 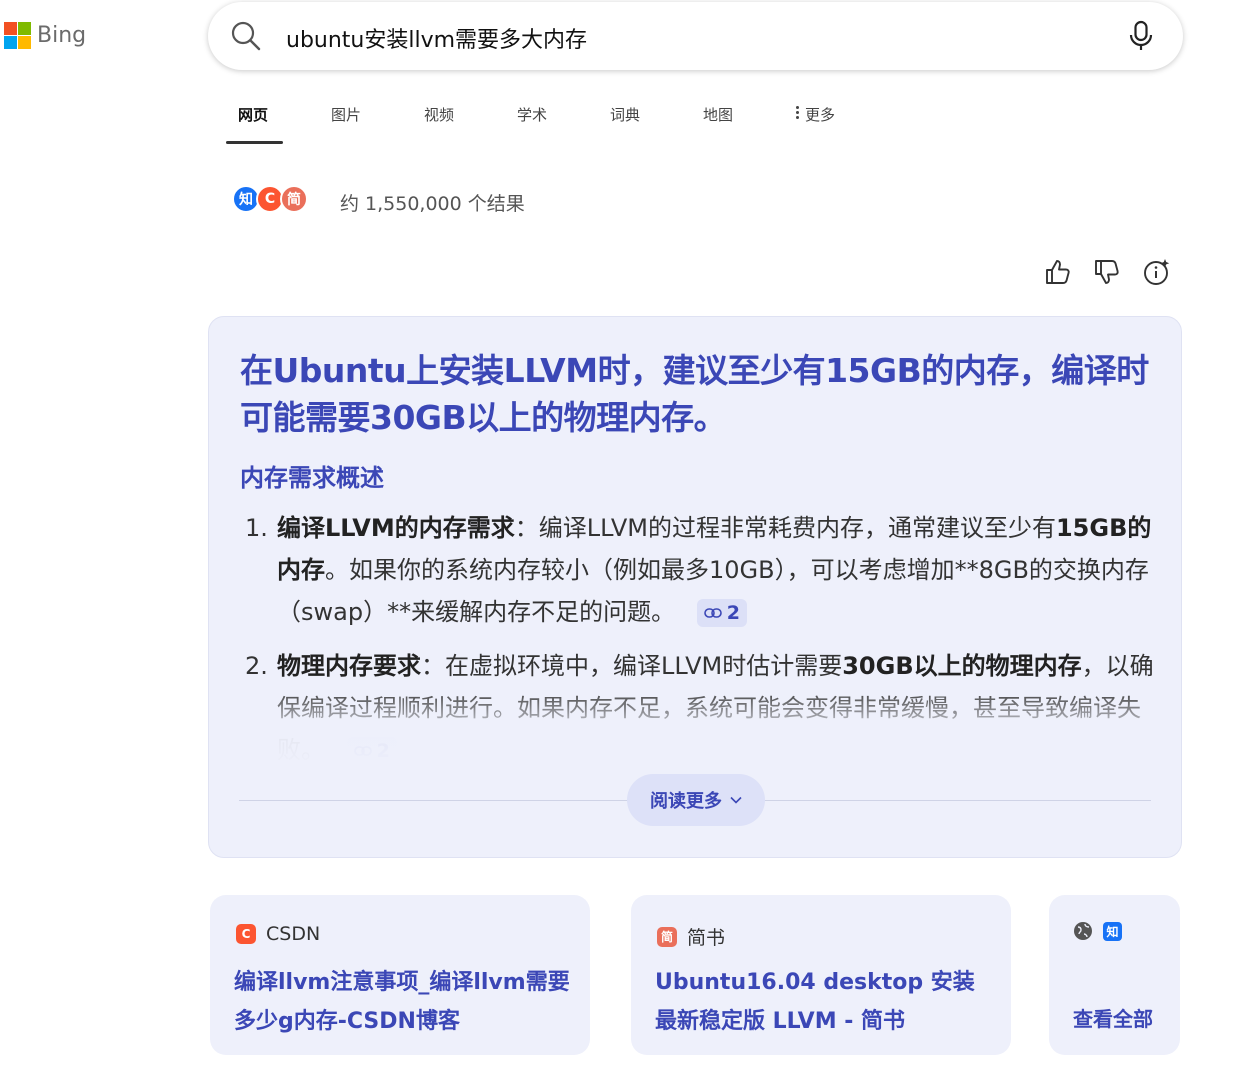 I want to click on microsoft-logo-icon, so click(x=17, y=35).